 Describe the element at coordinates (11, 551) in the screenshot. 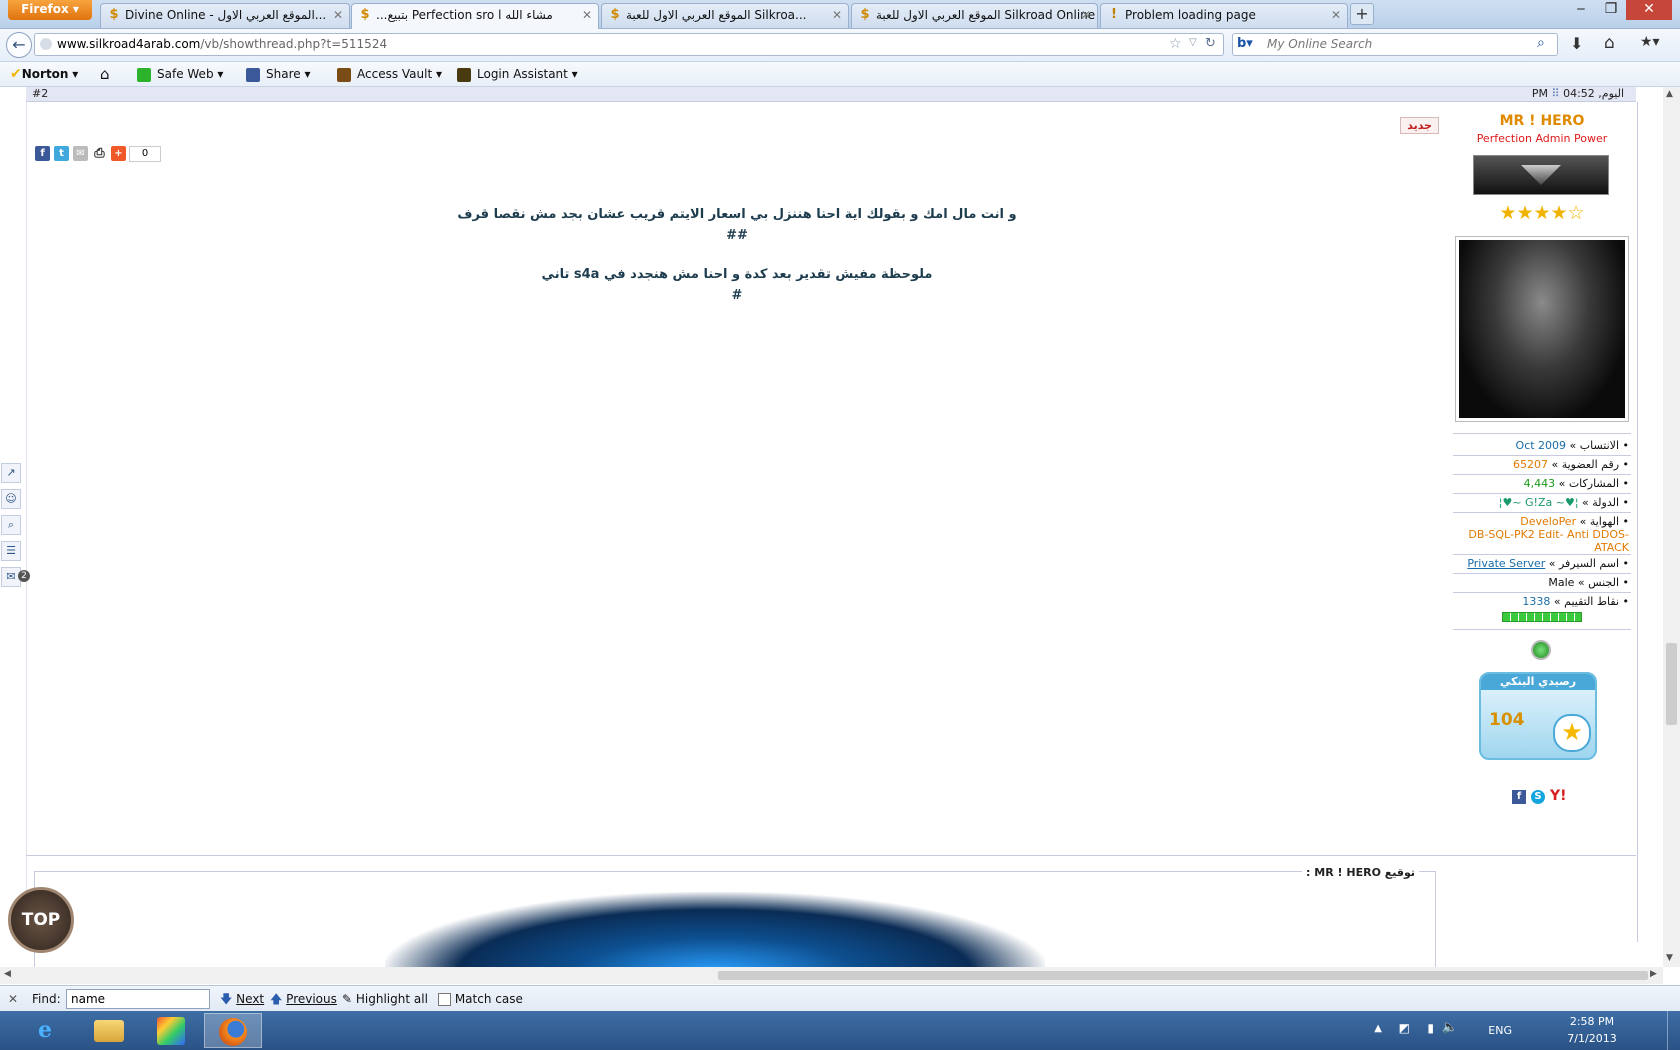

I see `list-icon: ☰` at that location.